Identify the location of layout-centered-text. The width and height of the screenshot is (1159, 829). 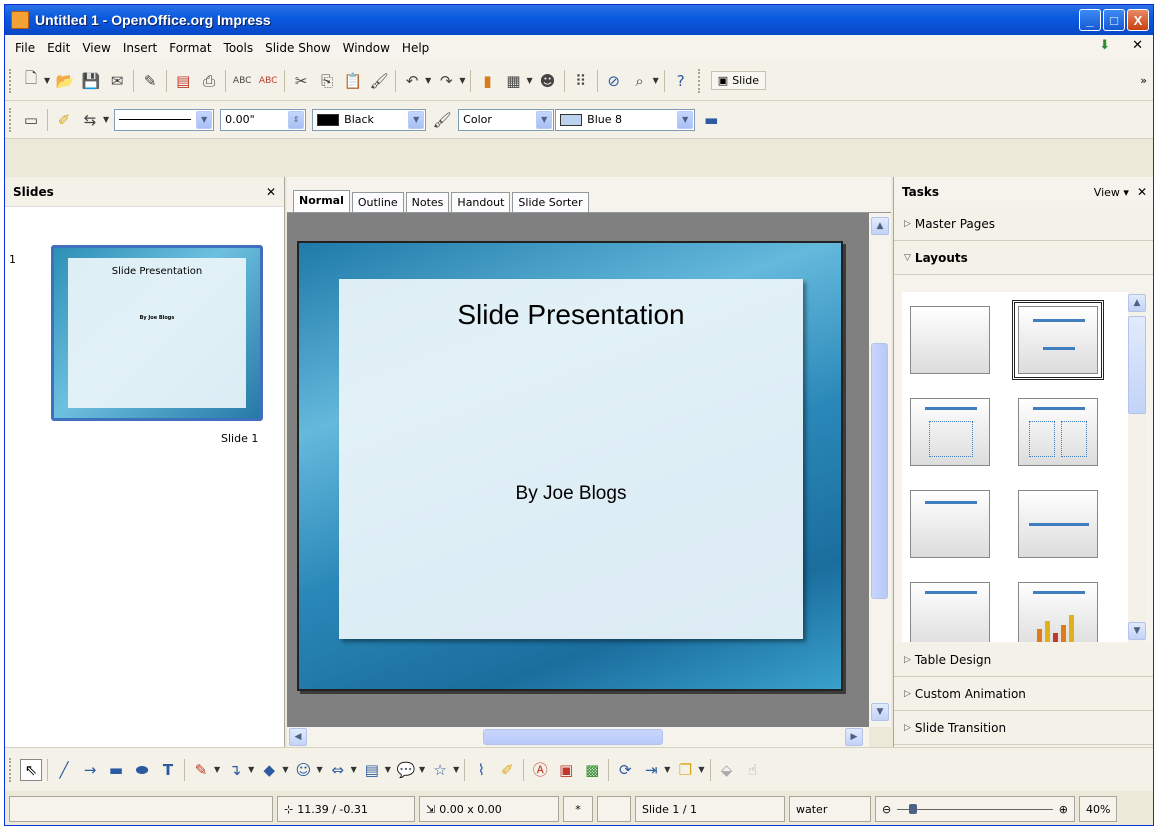
(1058, 524).